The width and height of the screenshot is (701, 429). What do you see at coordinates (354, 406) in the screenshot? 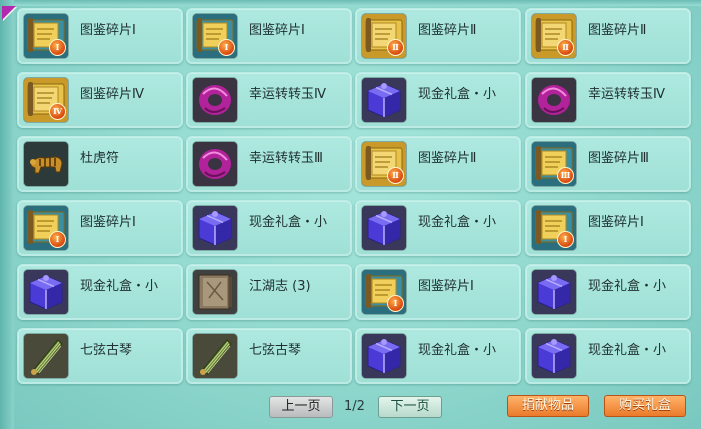
I see `page-indicator: 1/2` at bounding box center [354, 406].